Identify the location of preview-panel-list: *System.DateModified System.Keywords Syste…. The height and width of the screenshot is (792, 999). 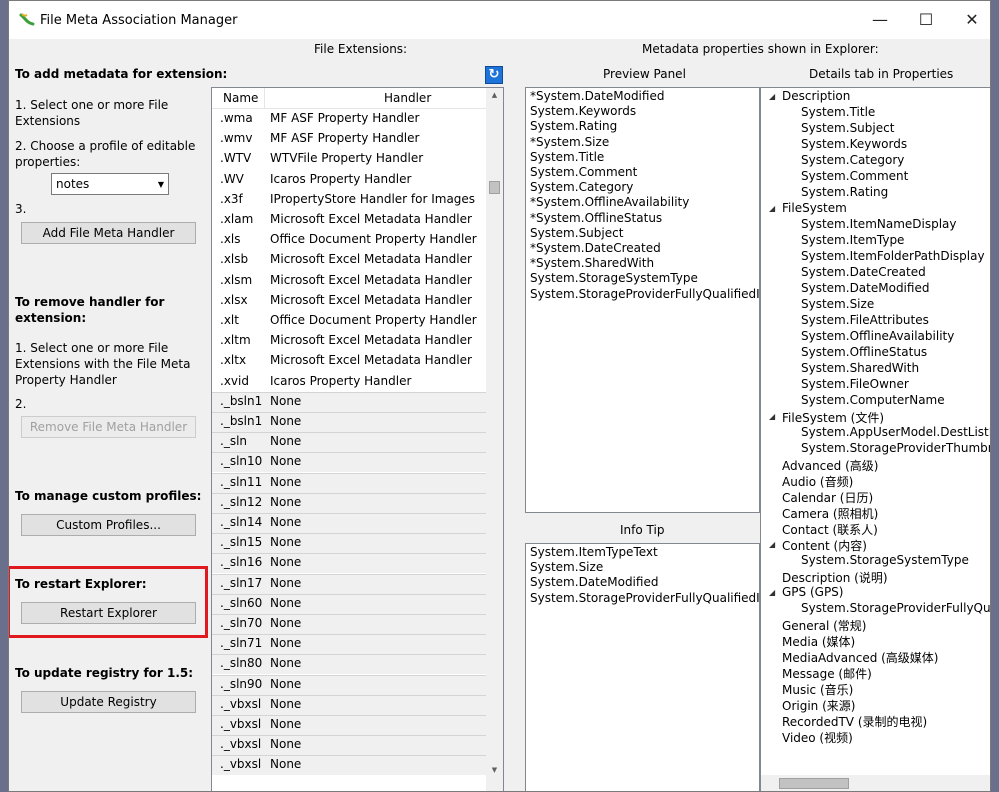
(642, 300).